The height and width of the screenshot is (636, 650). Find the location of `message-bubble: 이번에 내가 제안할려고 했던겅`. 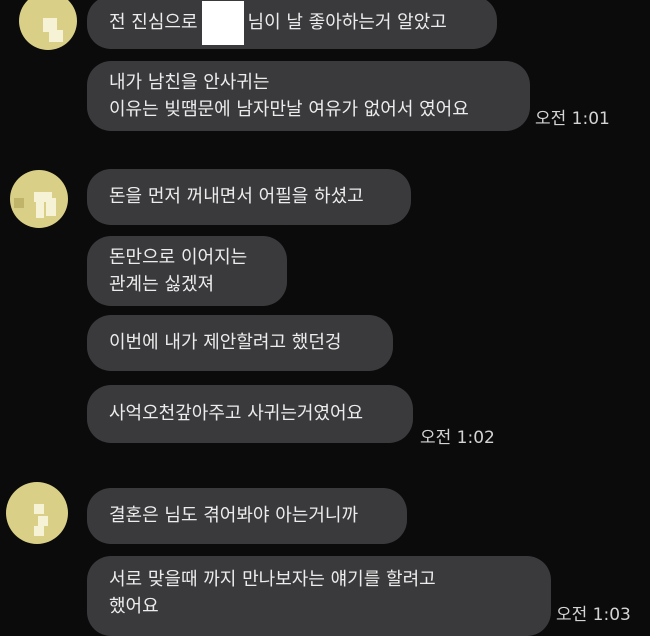

message-bubble: 이번에 내가 제안할려고 했던겅 is located at coordinates (240, 343).